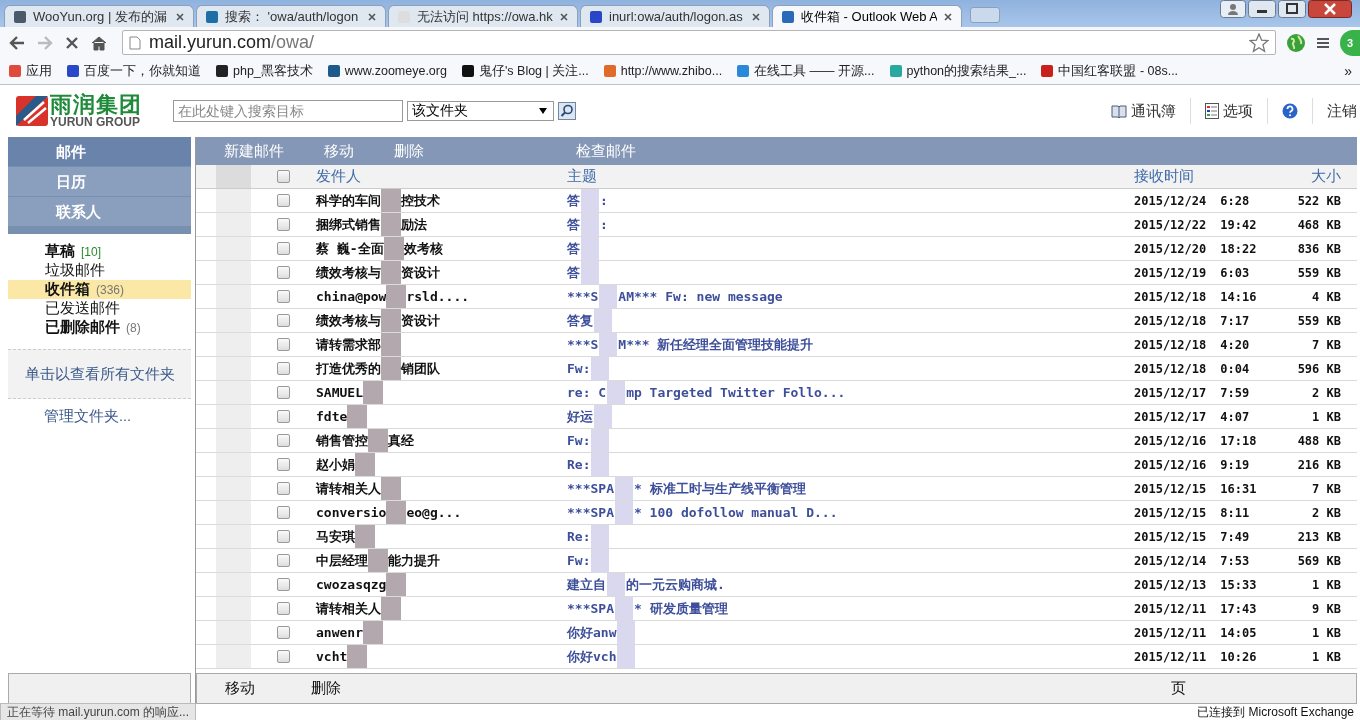 The image size is (1360, 720). What do you see at coordinates (592, 656) in the screenshot?
I see `subject-link: 你好vch` at bounding box center [592, 656].